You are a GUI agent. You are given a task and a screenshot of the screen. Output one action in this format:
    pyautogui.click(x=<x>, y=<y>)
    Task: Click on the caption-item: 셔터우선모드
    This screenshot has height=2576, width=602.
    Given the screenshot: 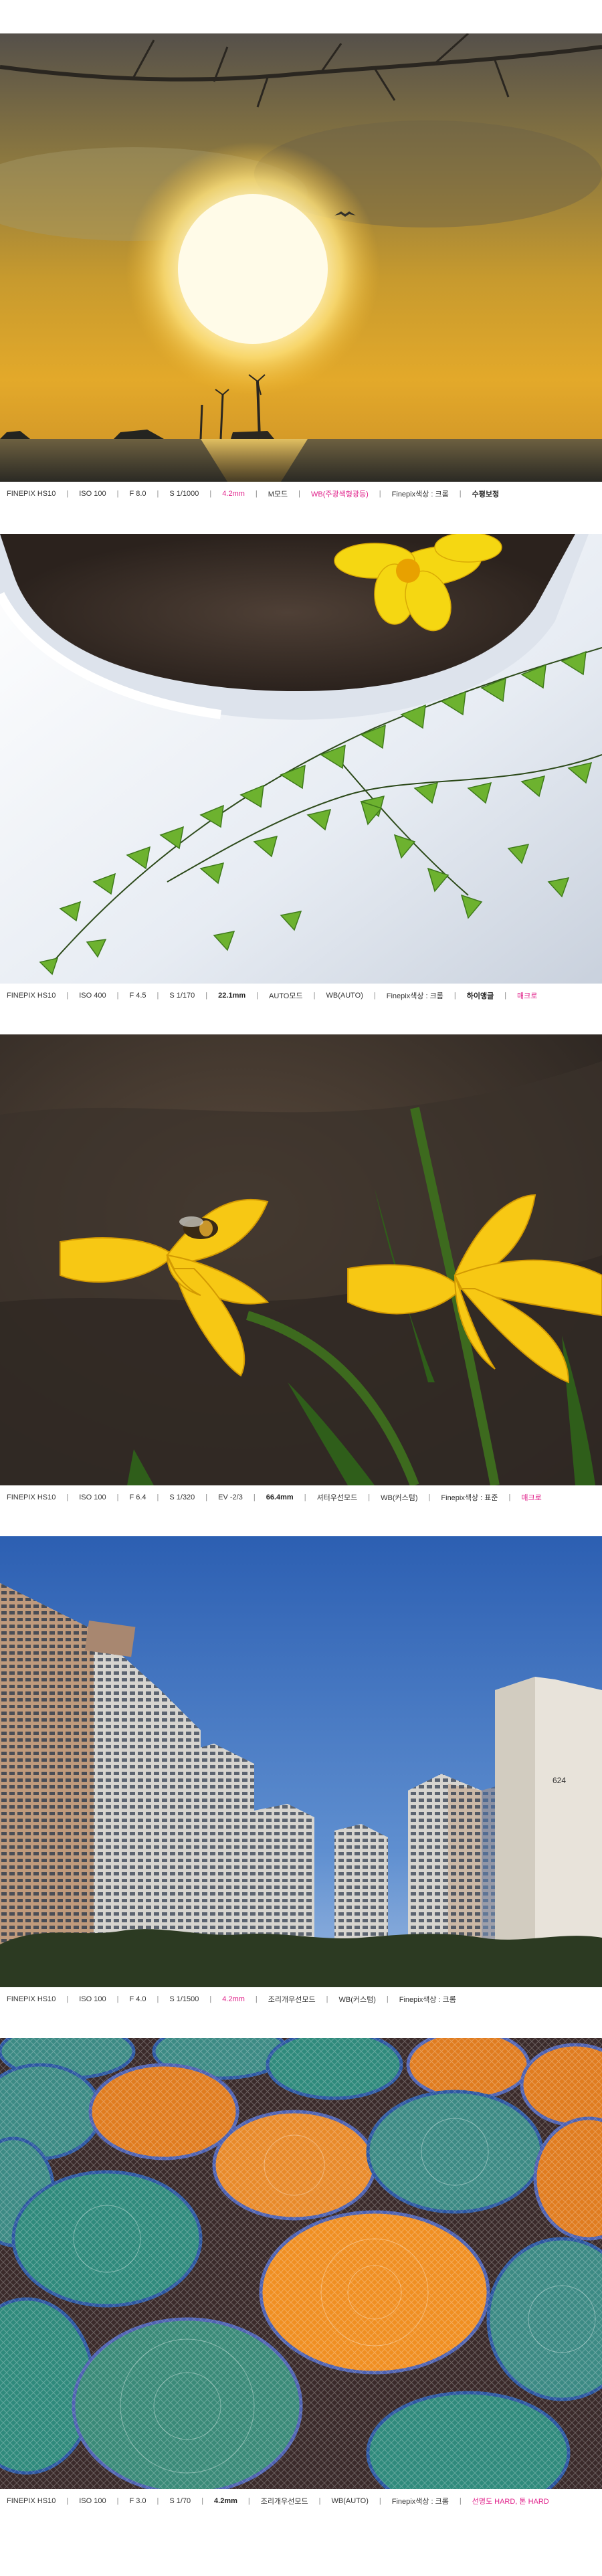 What is the action you would take?
    pyautogui.click(x=337, y=1498)
    